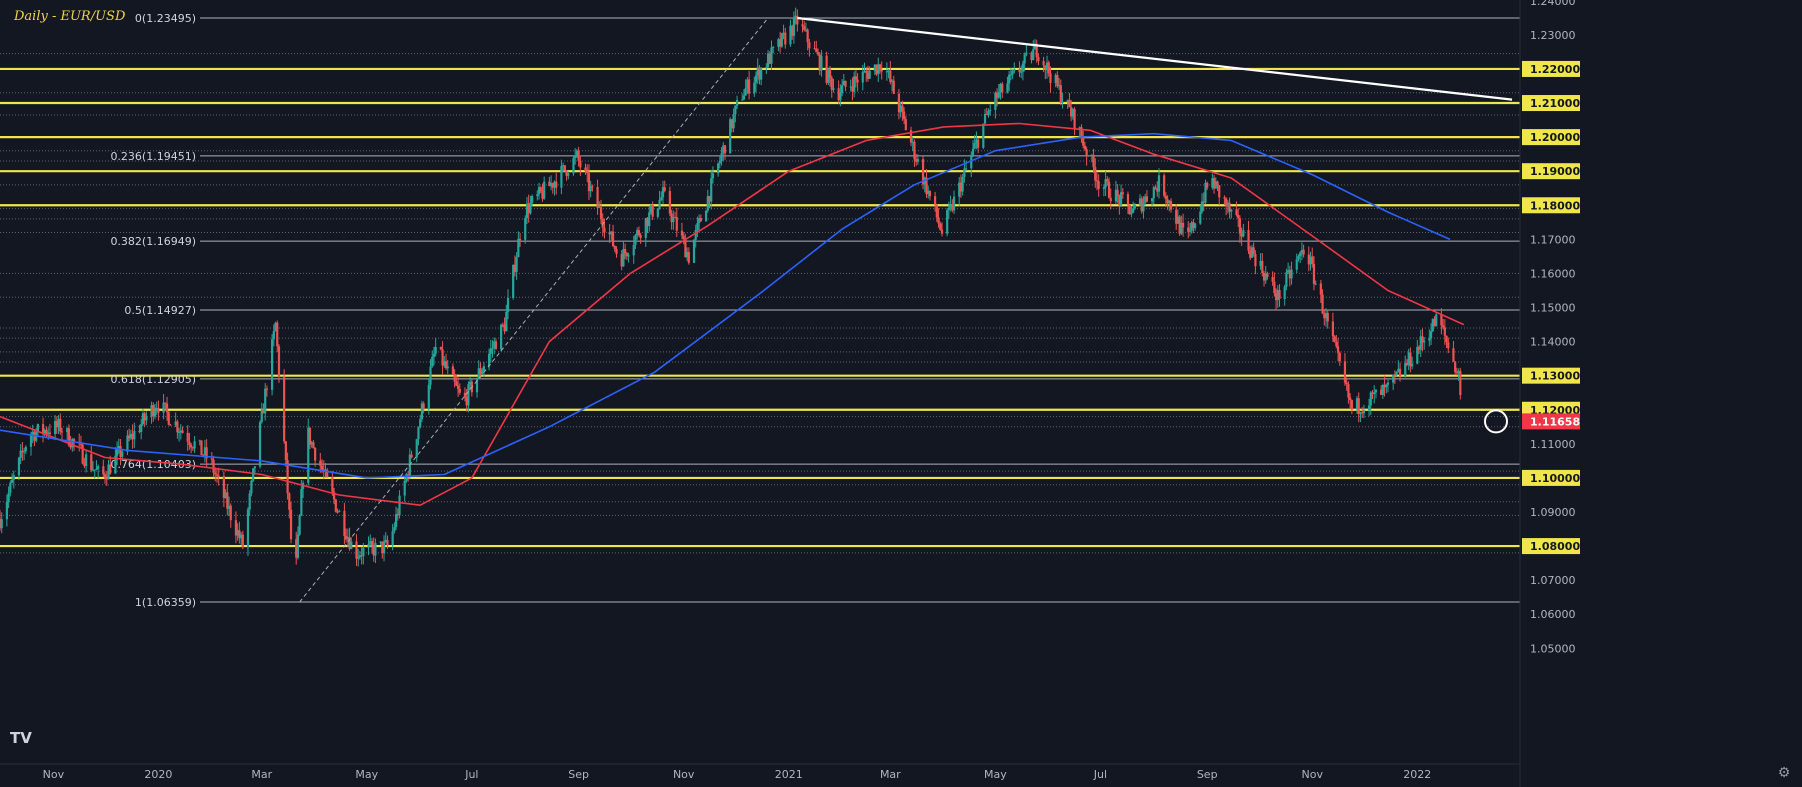 Image resolution: width=1802 pixels, height=787 pixels. I want to click on level-tag-label: 1.19000, so click(1555, 171).